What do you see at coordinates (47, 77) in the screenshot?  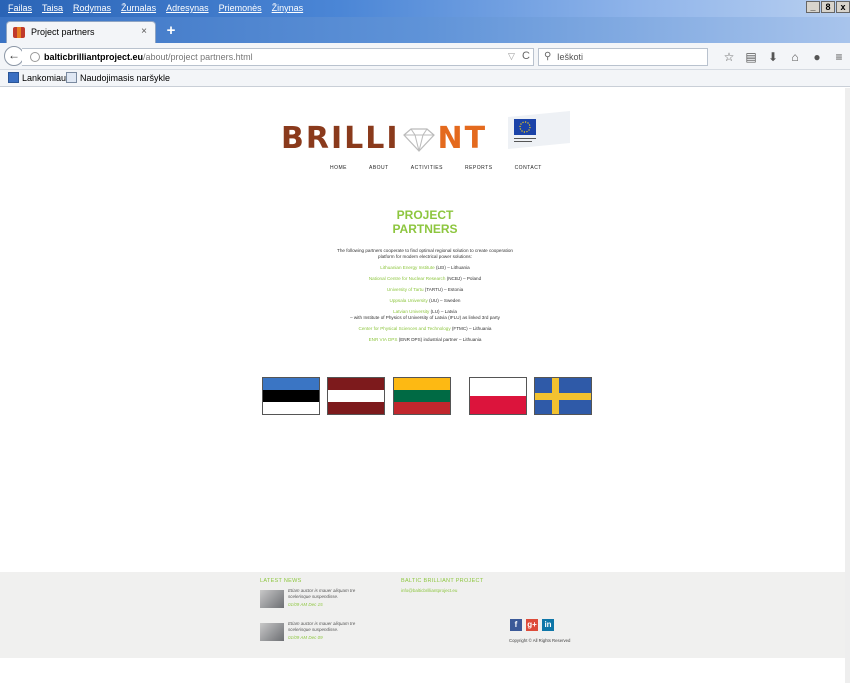 I see `bookmark-label: Lankomiausi` at bounding box center [47, 77].